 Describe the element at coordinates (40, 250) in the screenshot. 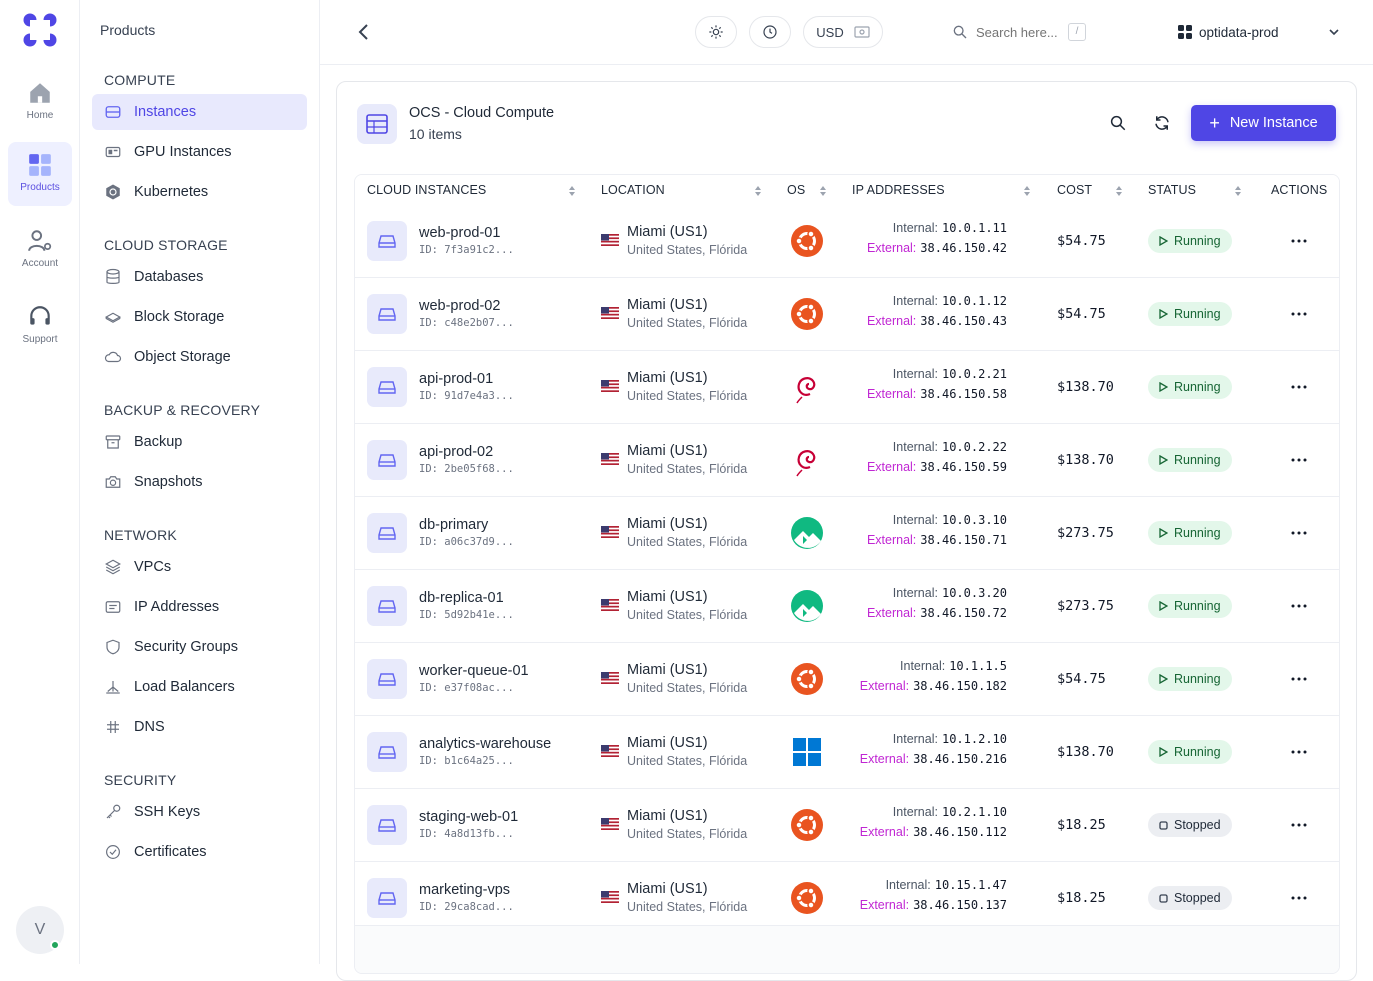

I see `rail-item-account: Account` at that location.